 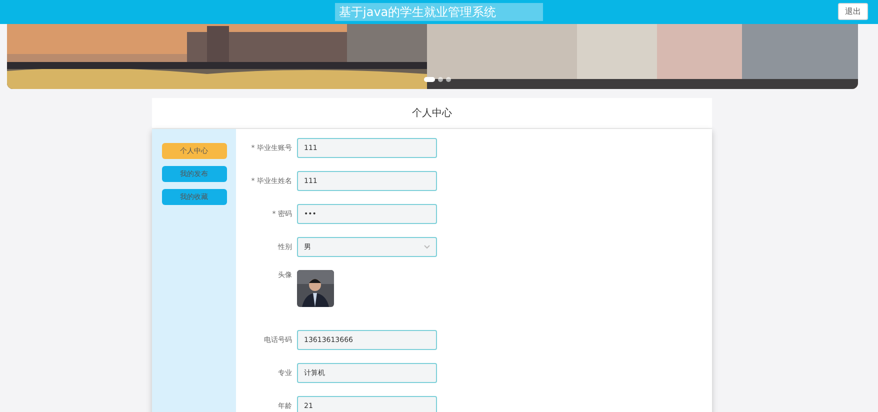 What do you see at coordinates (853, 11) in the screenshot?
I see `logout-button: 退出` at bounding box center [853, 11].